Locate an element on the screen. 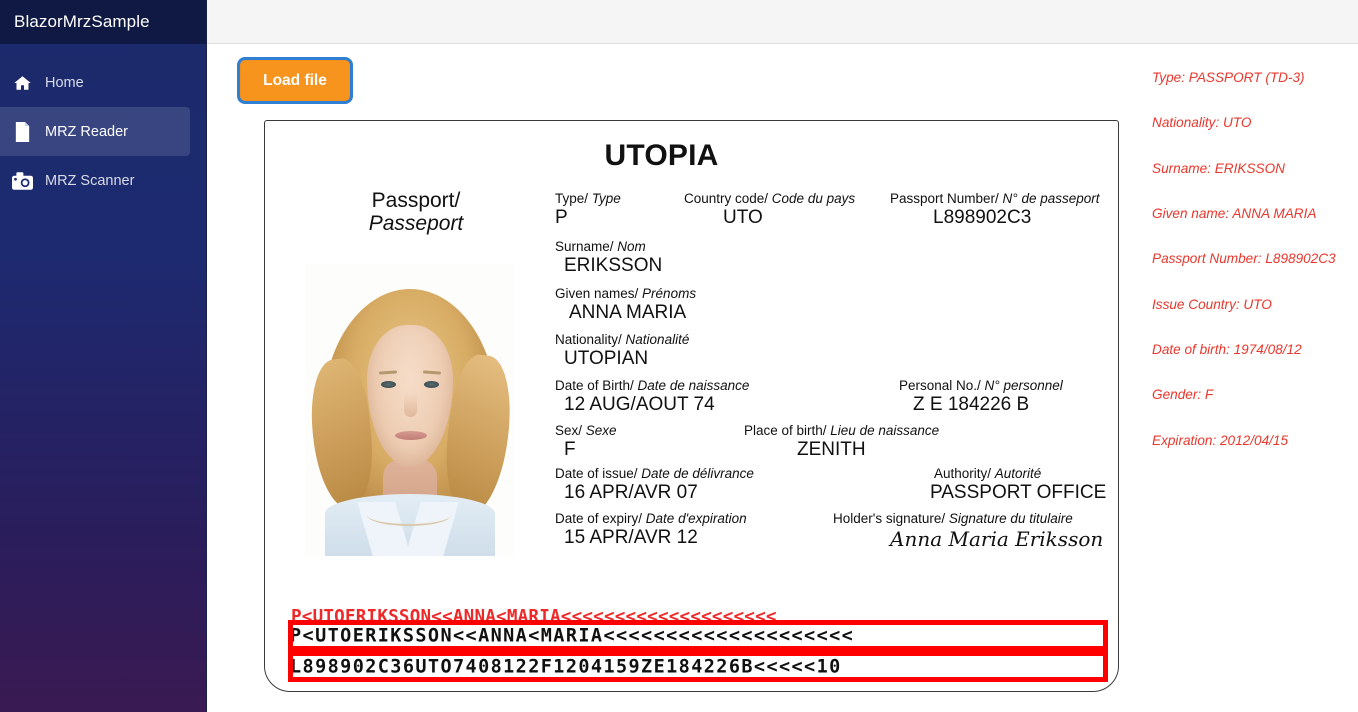 Image resolution: width=1358 pixels, height=712 pixels. brand-header: BlazorMrzSample is located at coordinates (103, 22).